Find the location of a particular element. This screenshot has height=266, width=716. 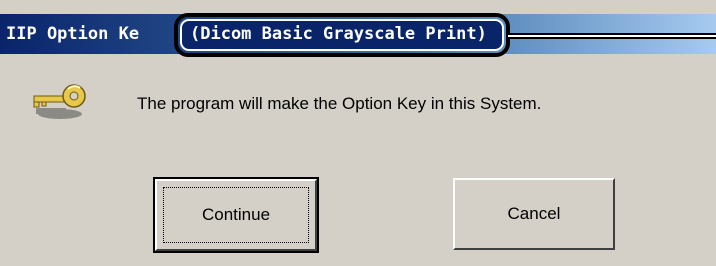

focus-rectangle is located at coordinates (236, 215).